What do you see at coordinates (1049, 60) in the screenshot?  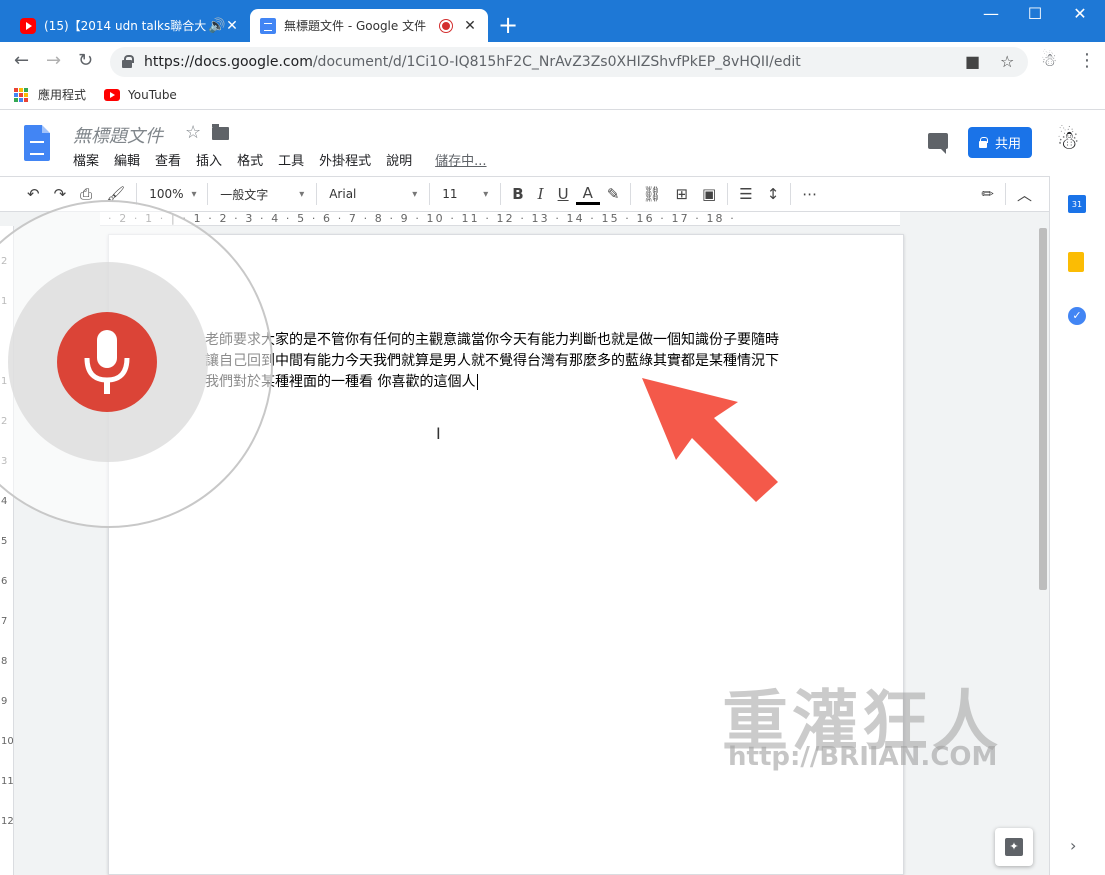 I see `profile-icon: ☃` at bounding box center [1049, 60].